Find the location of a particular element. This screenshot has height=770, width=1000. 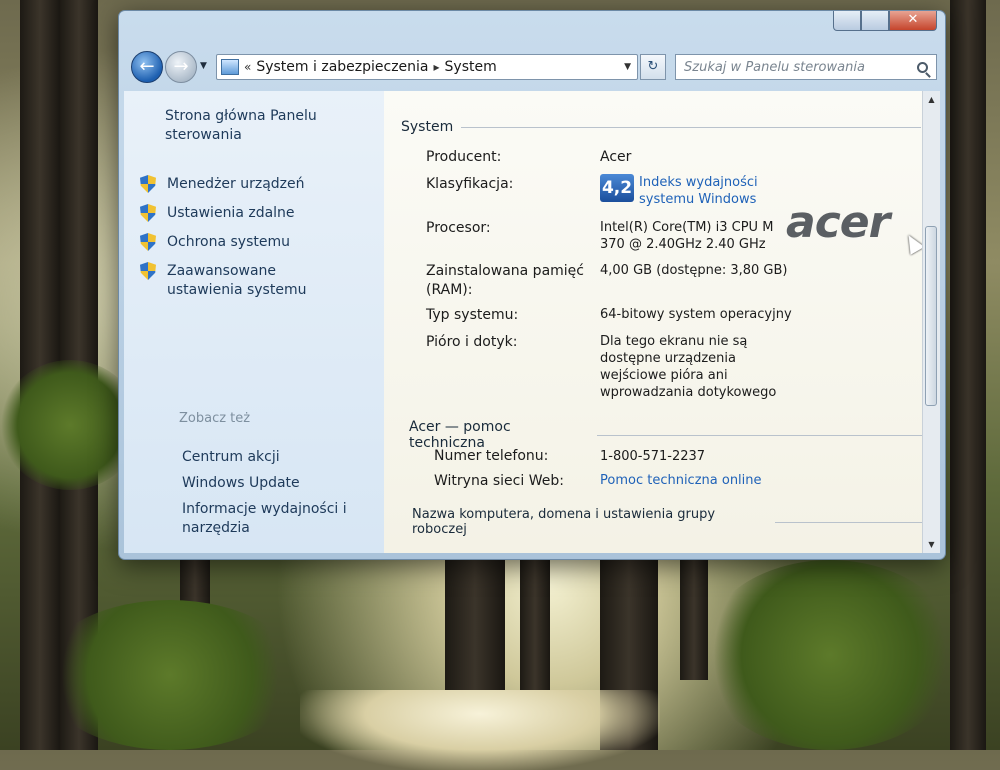

minimize-button is located at coordinates (847, 21).